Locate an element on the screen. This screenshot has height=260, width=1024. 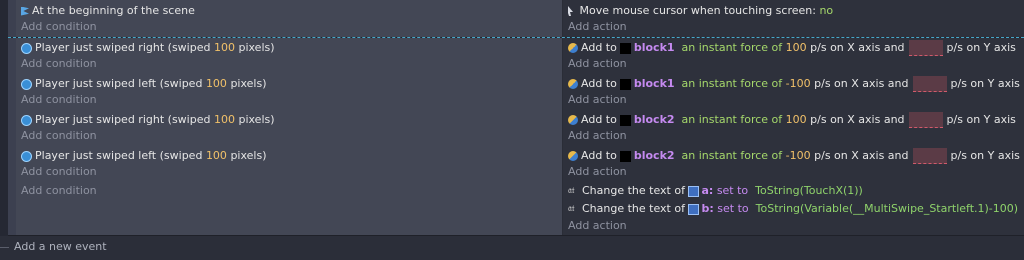
add-new-event-link: Add a new event is located at coordinates (60, 246).